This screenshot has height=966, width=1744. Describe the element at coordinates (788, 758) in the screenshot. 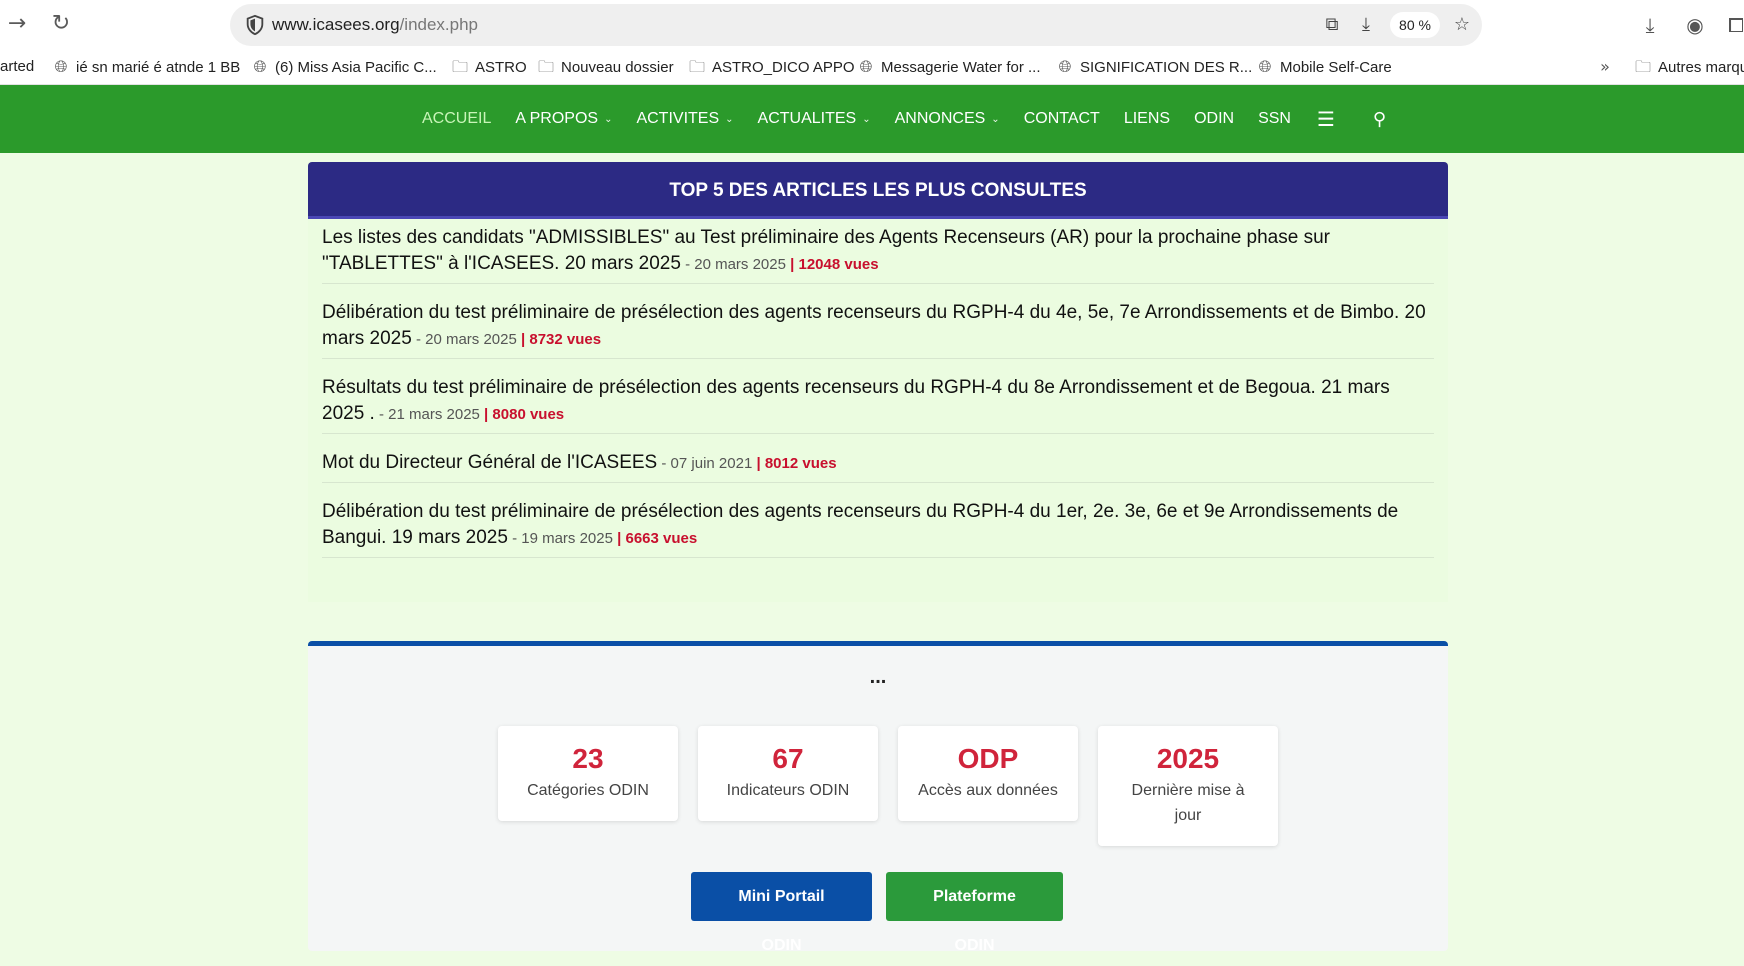

I see `stat-value: 67` at that location.